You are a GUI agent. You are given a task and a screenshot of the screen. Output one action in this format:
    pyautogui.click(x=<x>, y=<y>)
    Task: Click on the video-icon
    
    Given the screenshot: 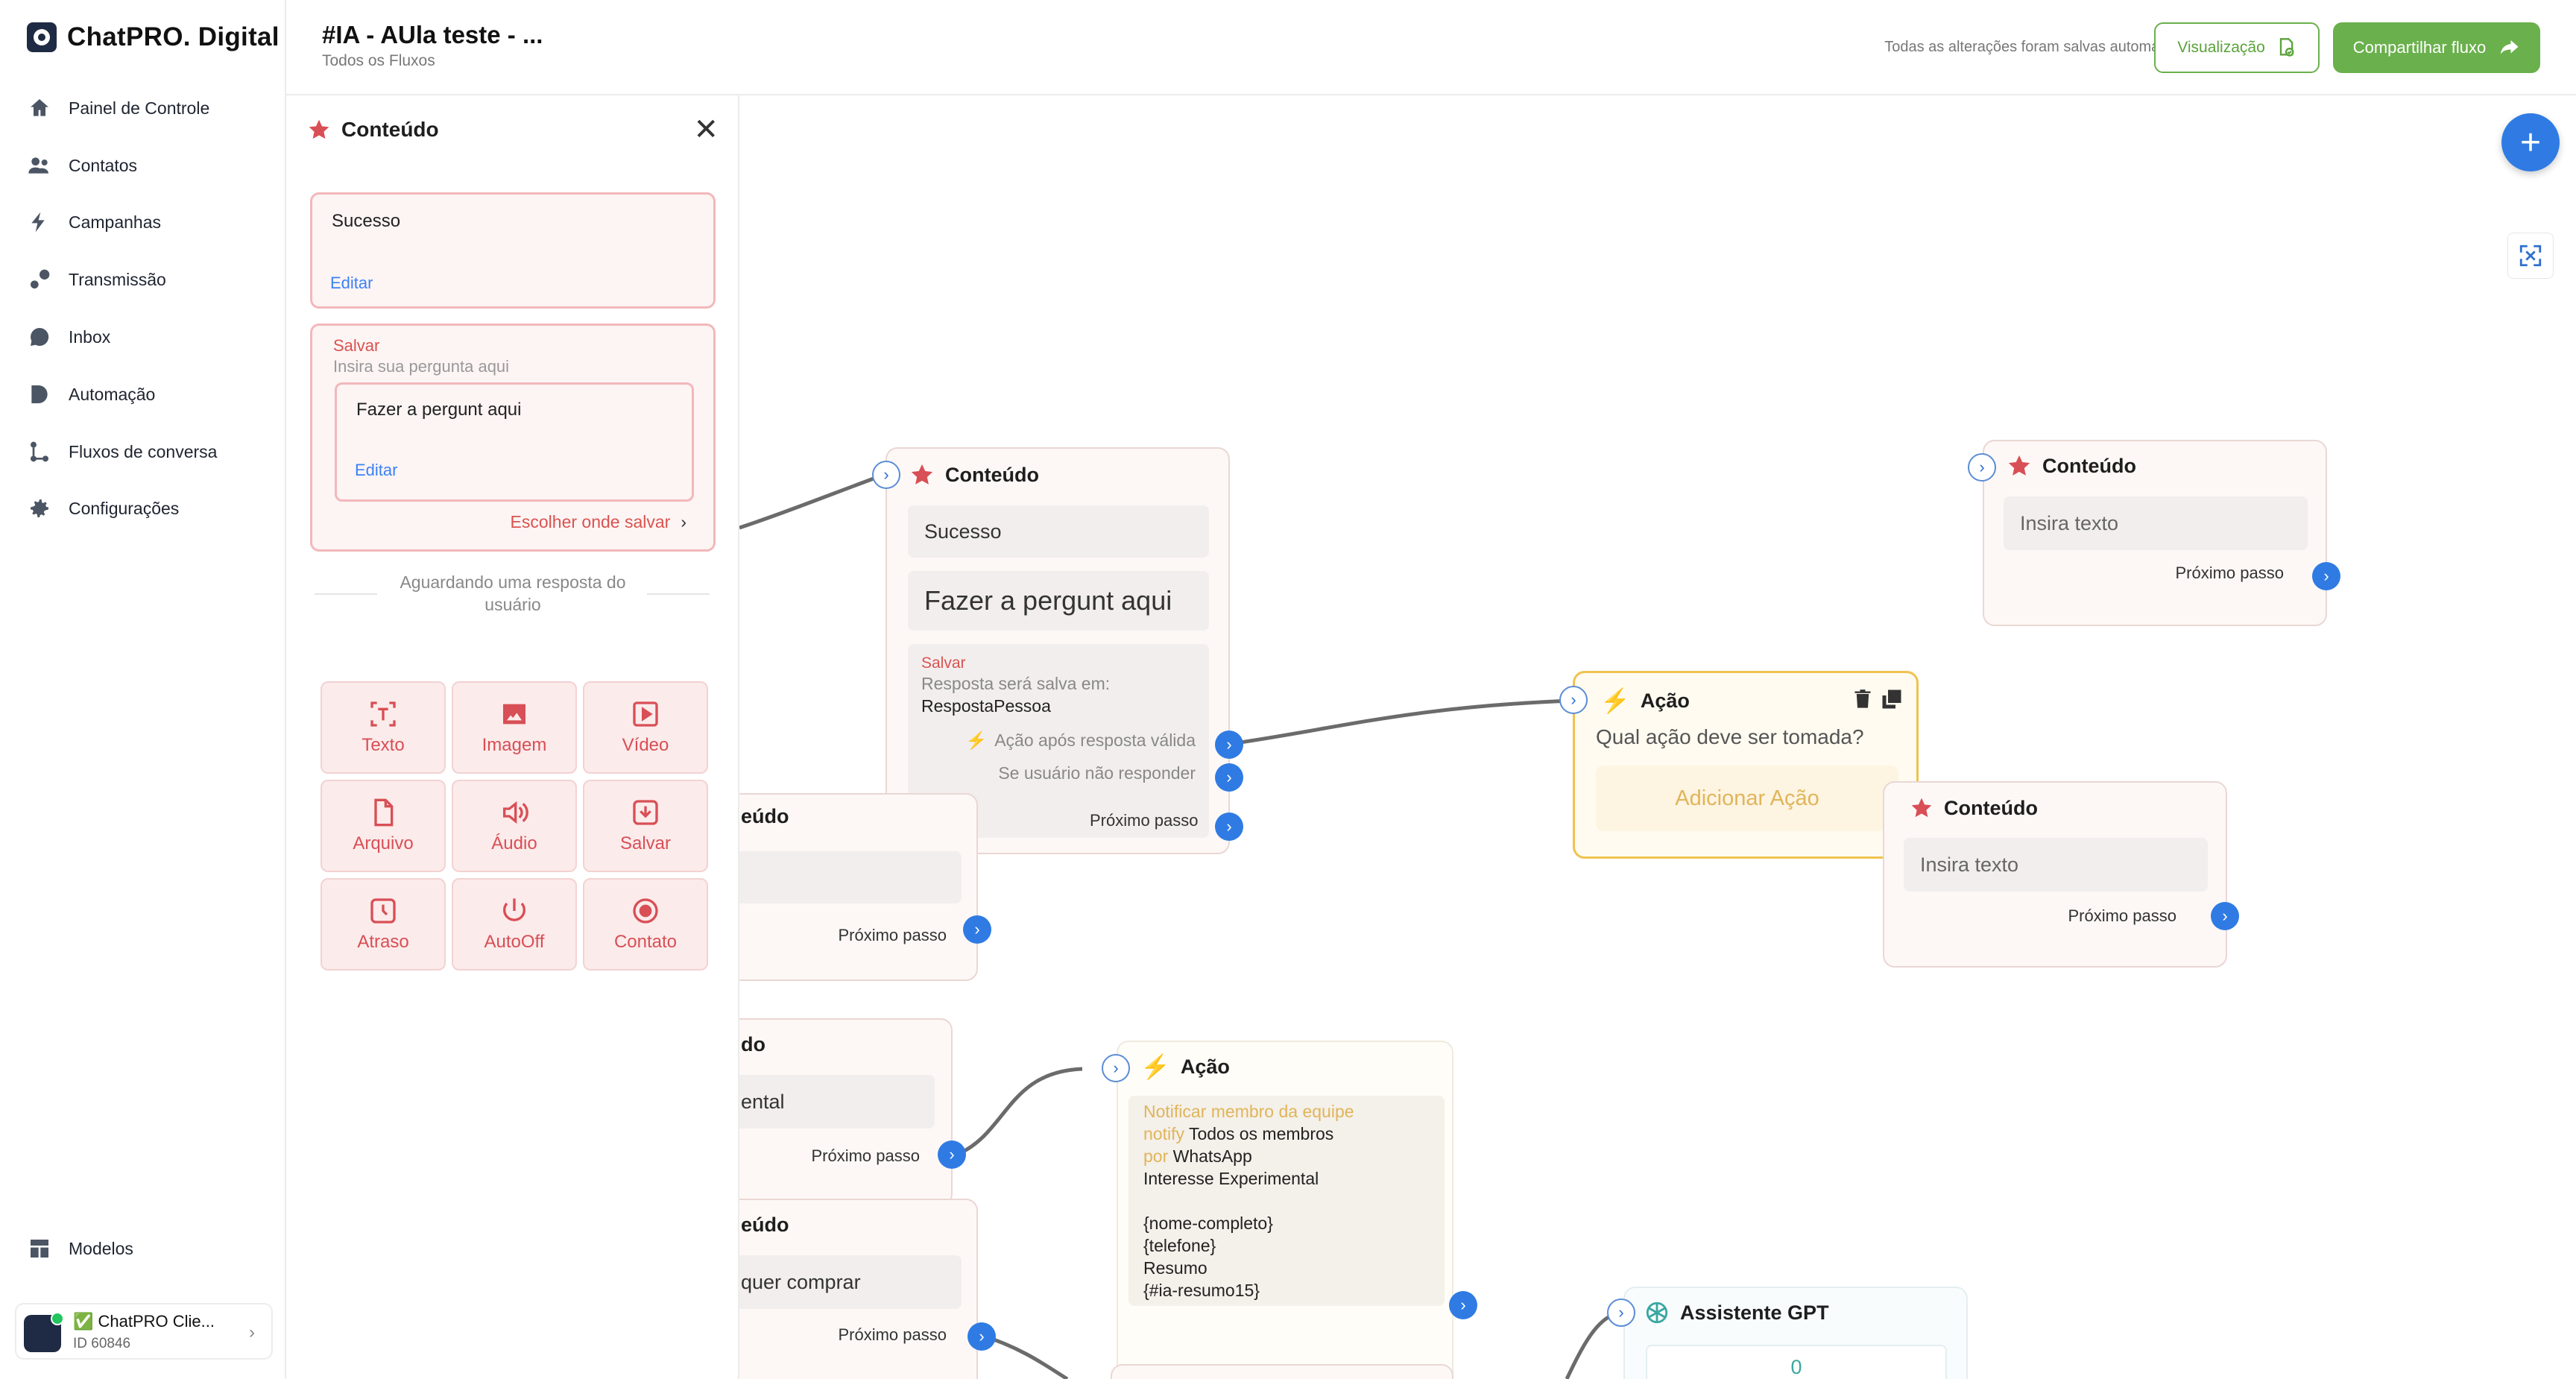 What is the action you would take?
    pyautogui.click(x=645, y=714)
    